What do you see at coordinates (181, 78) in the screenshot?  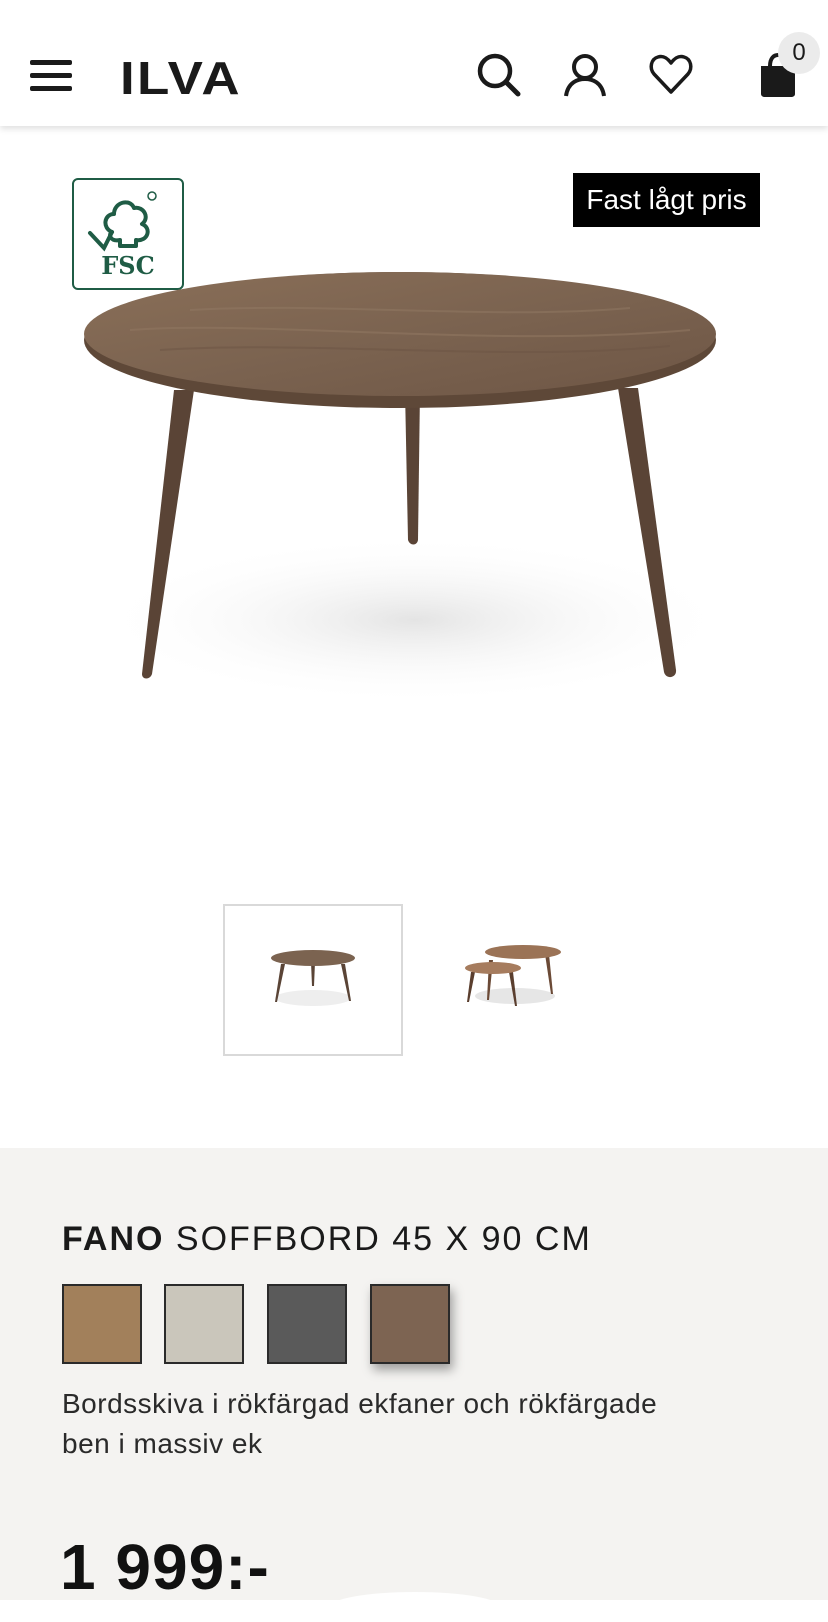 I see `site-logo: ILVA` at bounding box center [181, 78].